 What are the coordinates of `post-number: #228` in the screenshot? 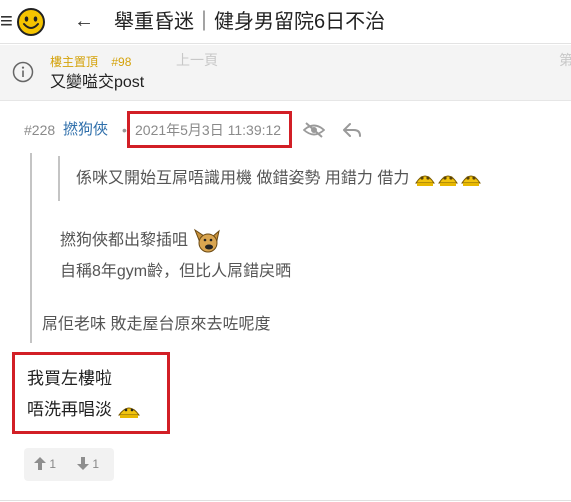 It's located at (40, 130).